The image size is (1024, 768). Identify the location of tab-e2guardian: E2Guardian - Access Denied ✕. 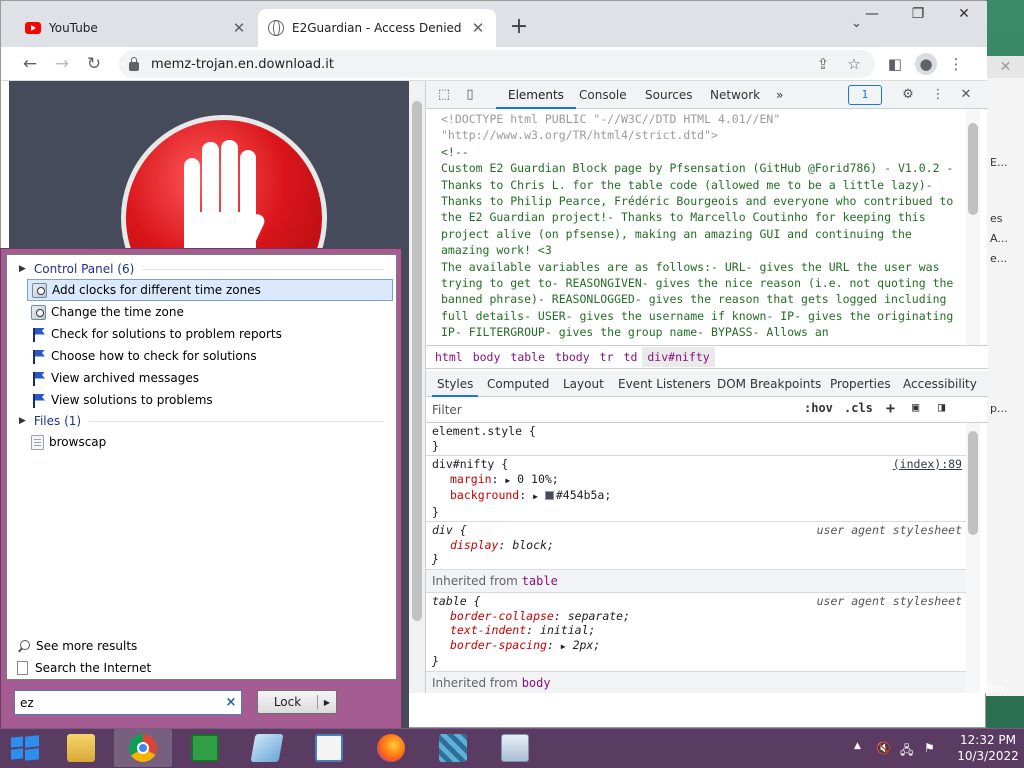
(377, 28).